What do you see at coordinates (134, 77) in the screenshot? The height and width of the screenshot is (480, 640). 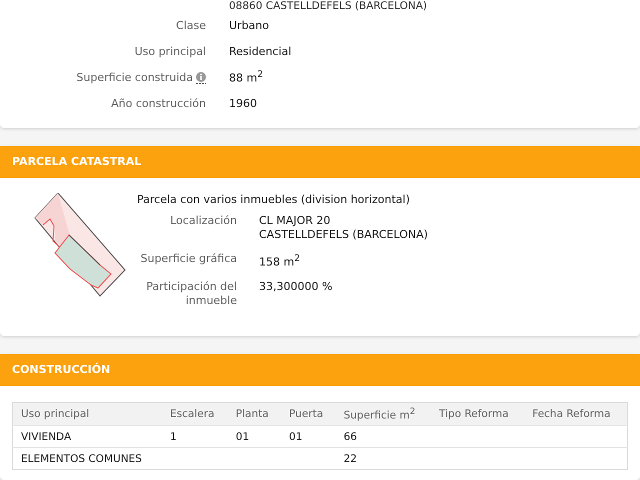 I see `field-label: Superficie construida` at bounding box center [134, 77].